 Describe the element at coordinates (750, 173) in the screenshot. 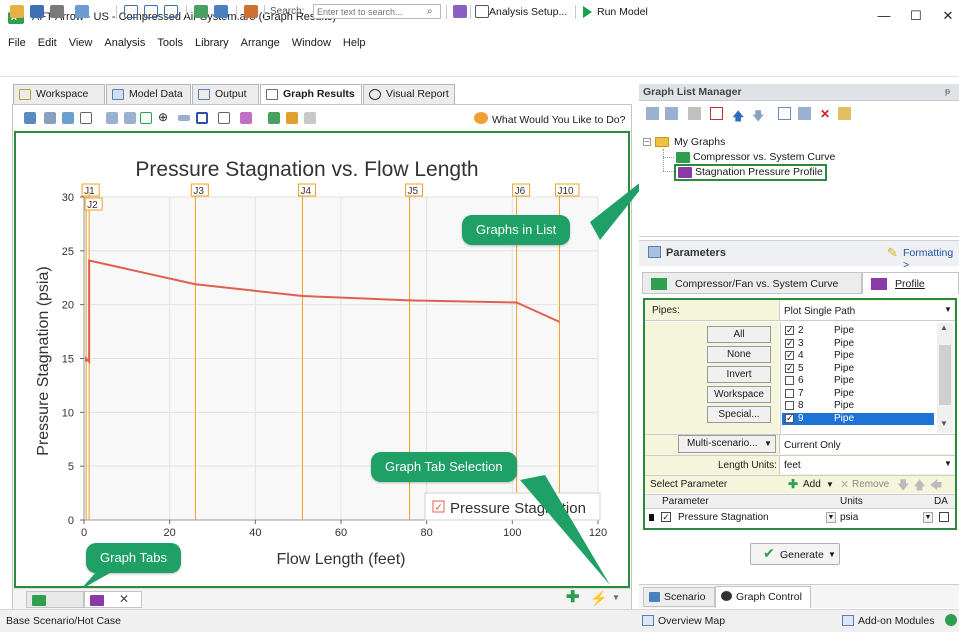

I see `graph-list-item-selected: Stagnation Pressure Profile` at that location.